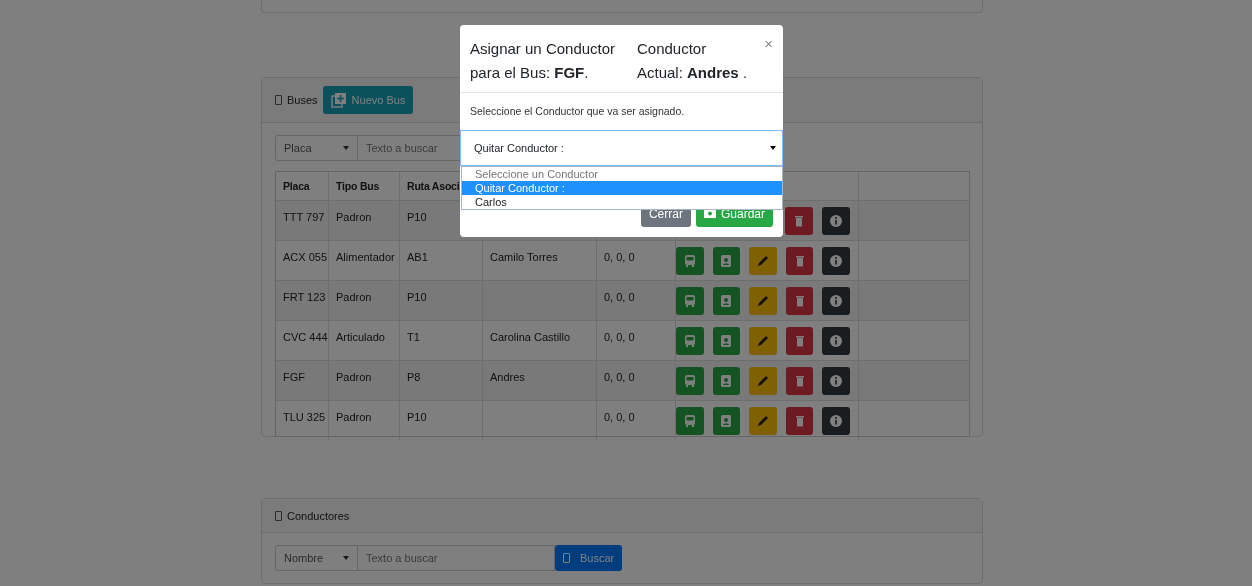 The height and width of the screenshot is (586, 1252). What do you see at coordinates (589, 558) in the screenshot?
I see `search-button: Buscar` at bounding box center [589, 558].